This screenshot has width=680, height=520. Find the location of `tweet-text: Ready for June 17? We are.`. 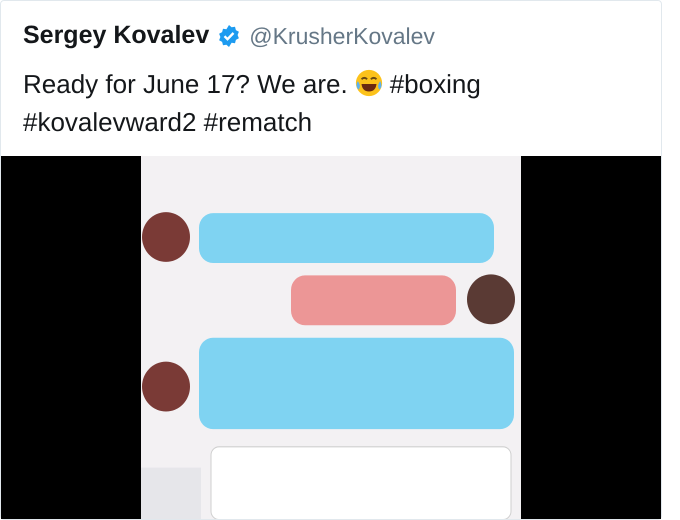

tweet-text: Ready for June 17? We are. is located at coordinates (185, 83).